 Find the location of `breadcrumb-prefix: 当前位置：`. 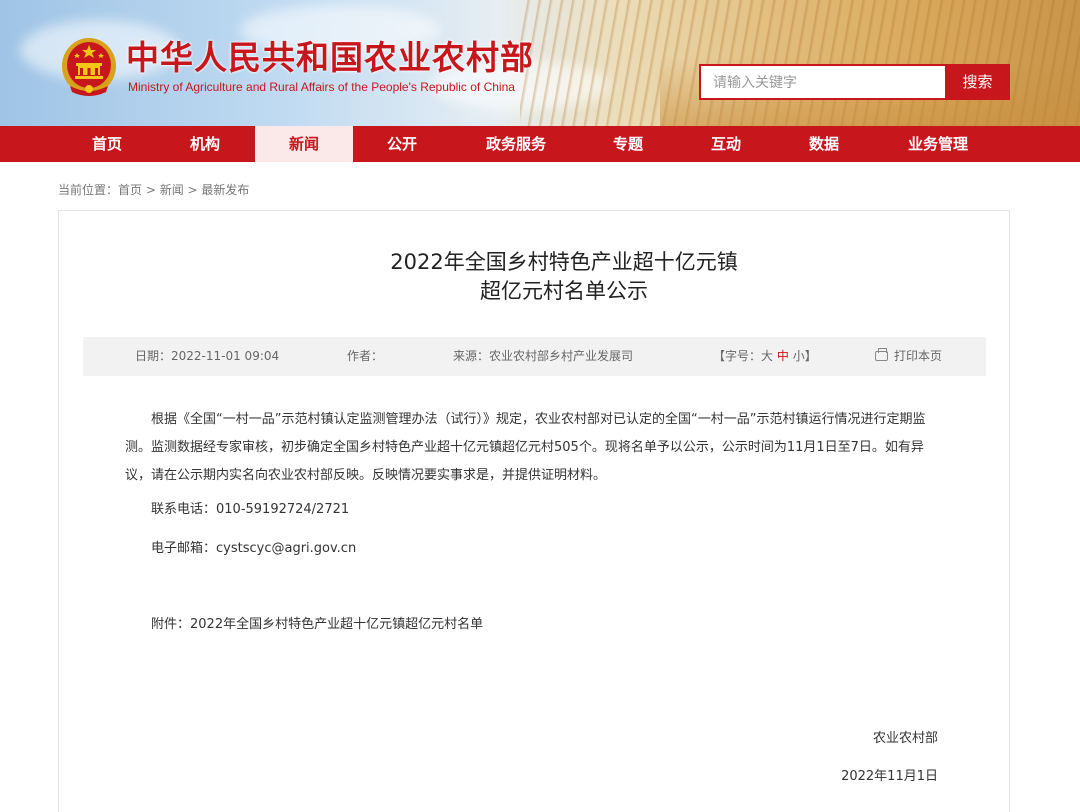

breadcrumb-prefix: 当前位置： is located at coordinates (88, 190).